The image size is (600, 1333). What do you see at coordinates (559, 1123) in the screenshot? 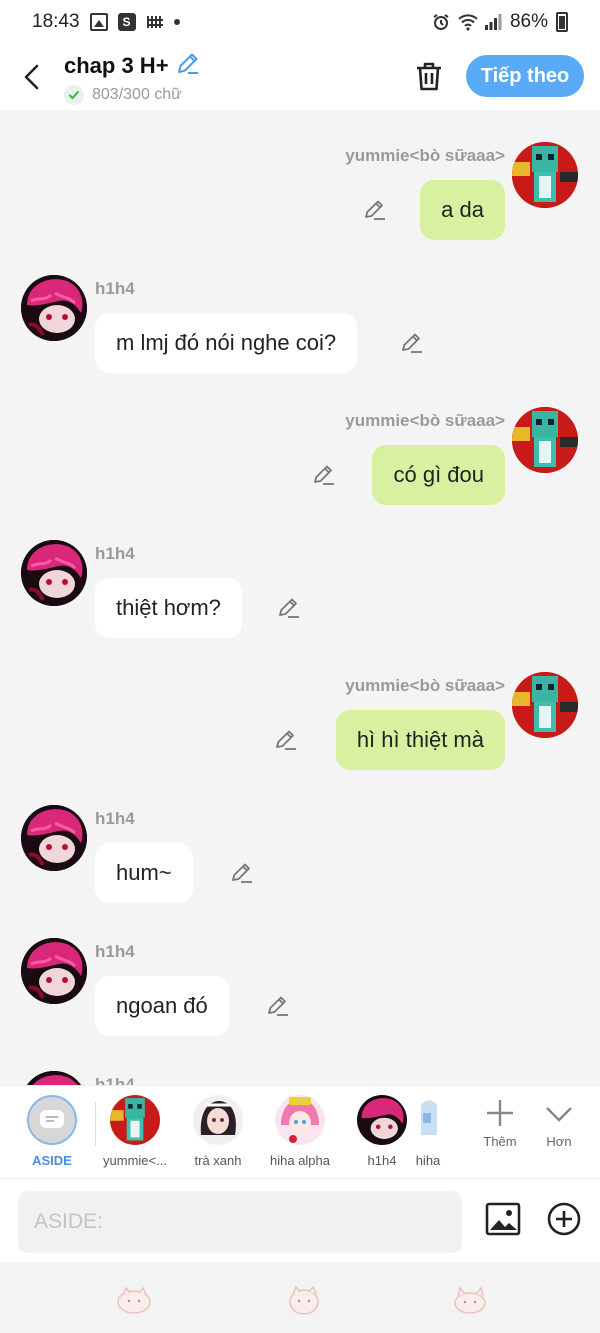
I see `expand-characters-button: Hơn` at bounding box center [559, 1123].